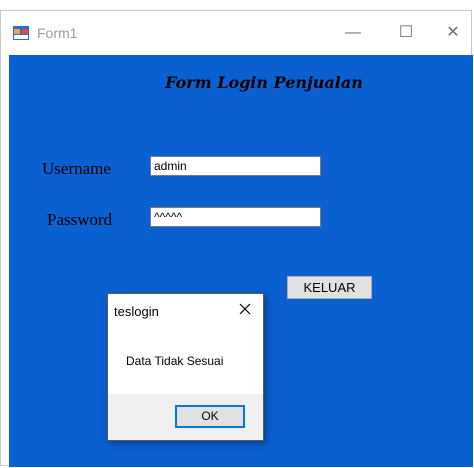 The height and width of the screenshot is (468, 474). What do you see at coordinates (80, 219) in the screenshot?
I see `password-label: Password` at bounding box center [80, 219].